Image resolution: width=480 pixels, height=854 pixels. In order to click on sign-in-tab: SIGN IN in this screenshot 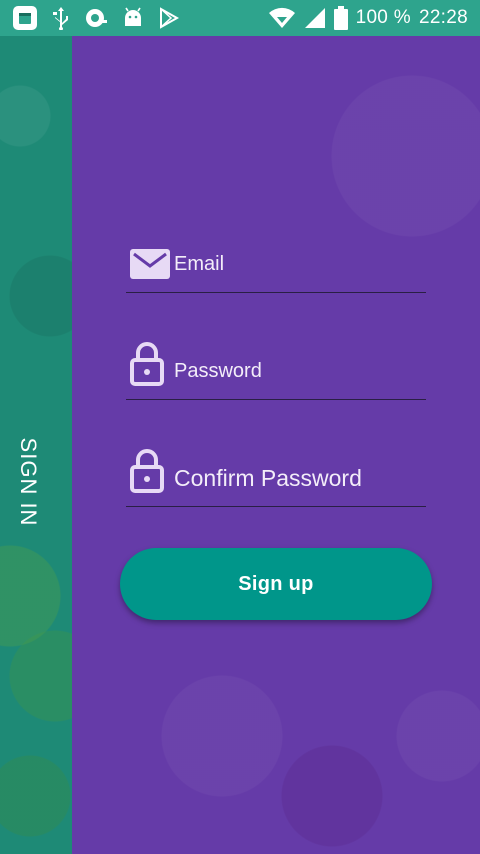, I will do `click(36, 445)`.